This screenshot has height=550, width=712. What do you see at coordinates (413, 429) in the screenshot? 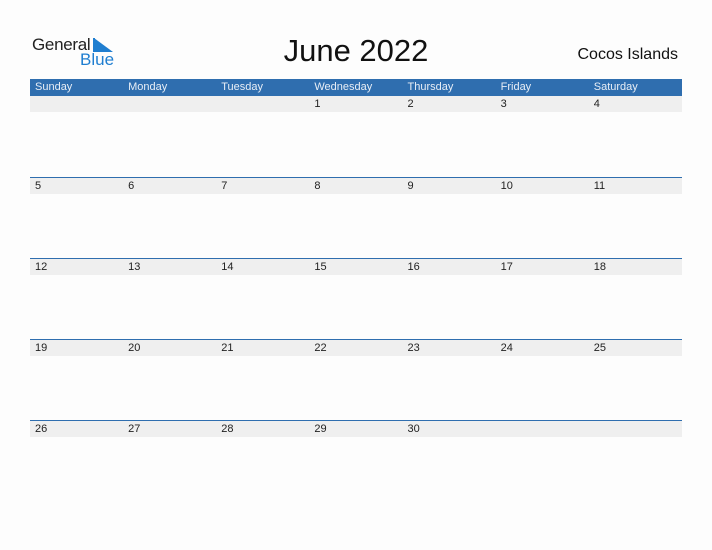
I see `day-cell: 30` at bounding box center [413, 429].